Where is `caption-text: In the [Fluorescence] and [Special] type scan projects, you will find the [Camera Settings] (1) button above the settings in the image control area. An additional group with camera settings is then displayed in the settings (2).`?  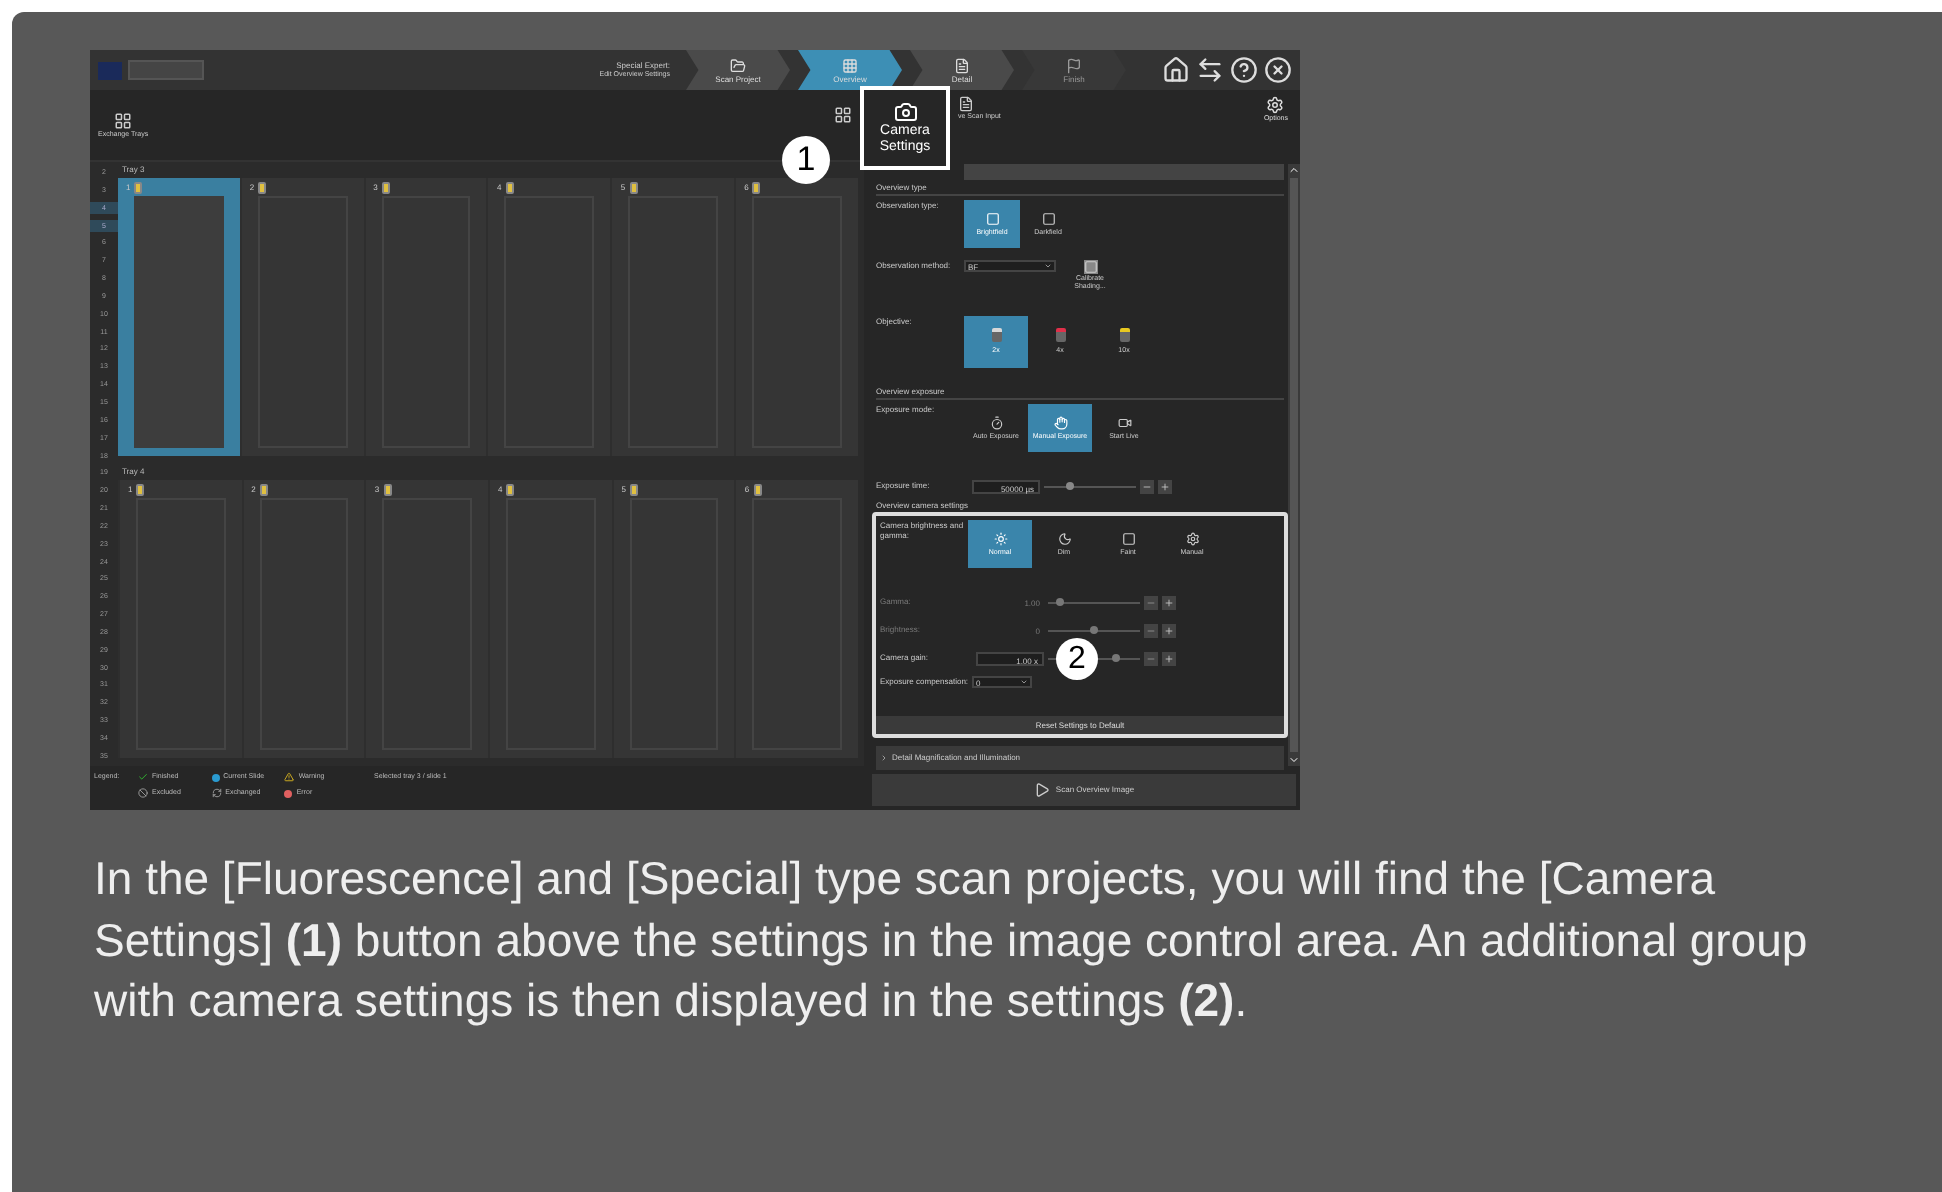 caption-text: In the [Fluorescence] and [Special] type scan projects, you will find the [Camera Settings] (1) button above the settings in the image control area. An additional group with camera settings is then displayed in the settings (2). is located at coordinates (952, 940).